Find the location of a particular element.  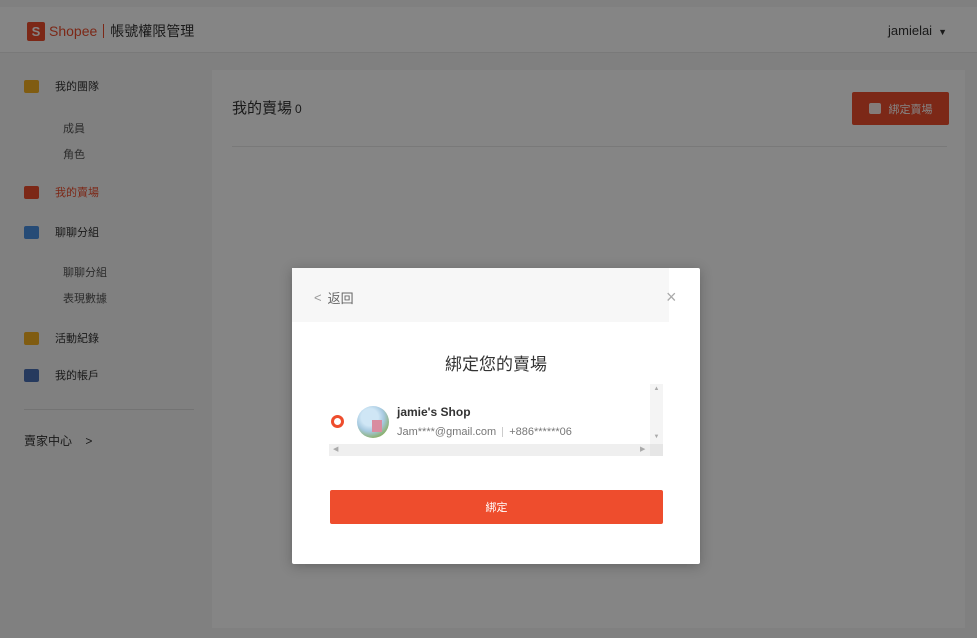

scroll-corner is located at coordinates (656, 450).